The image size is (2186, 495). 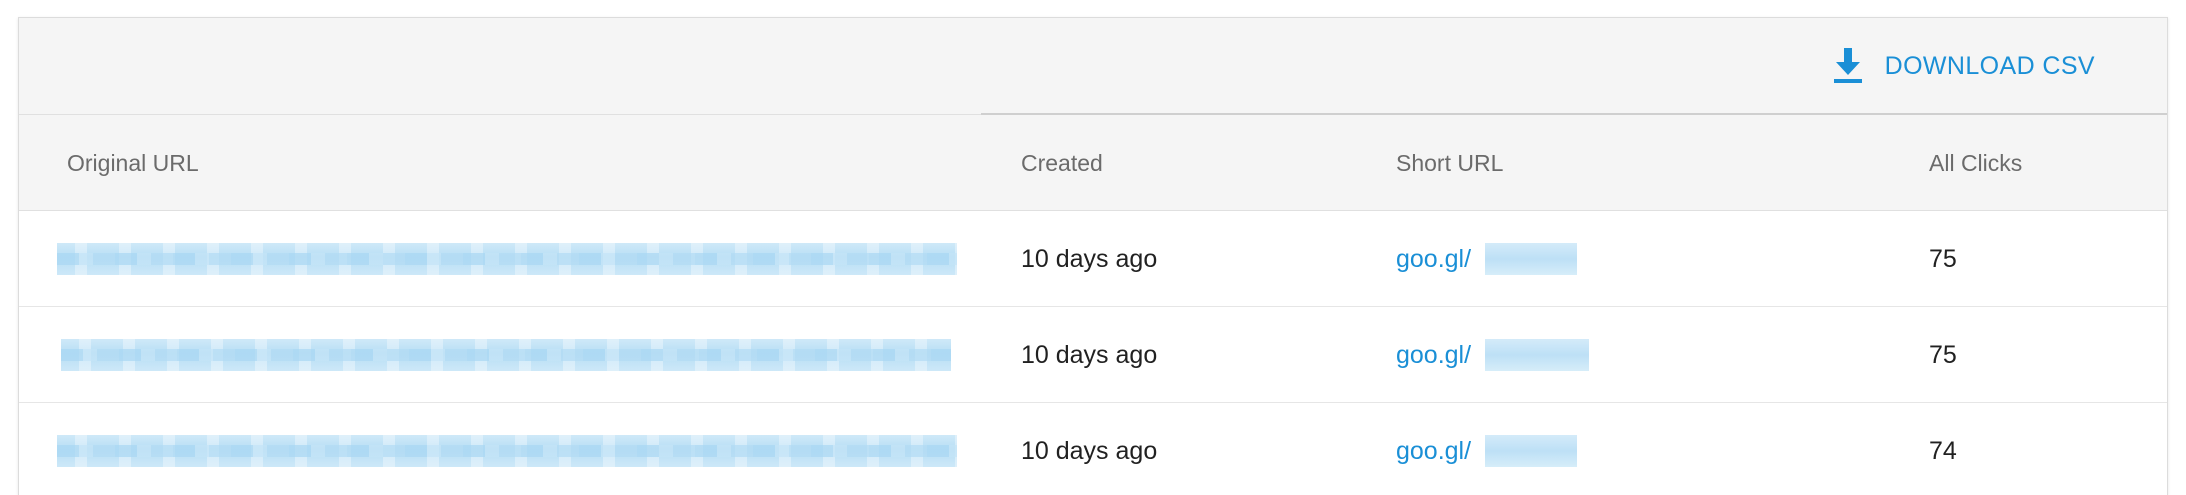 What do you see at coordinates (1449, 163) in the screenshot?
I see `column-header-short-url: Short URL` at bounding box center [1449, 163].